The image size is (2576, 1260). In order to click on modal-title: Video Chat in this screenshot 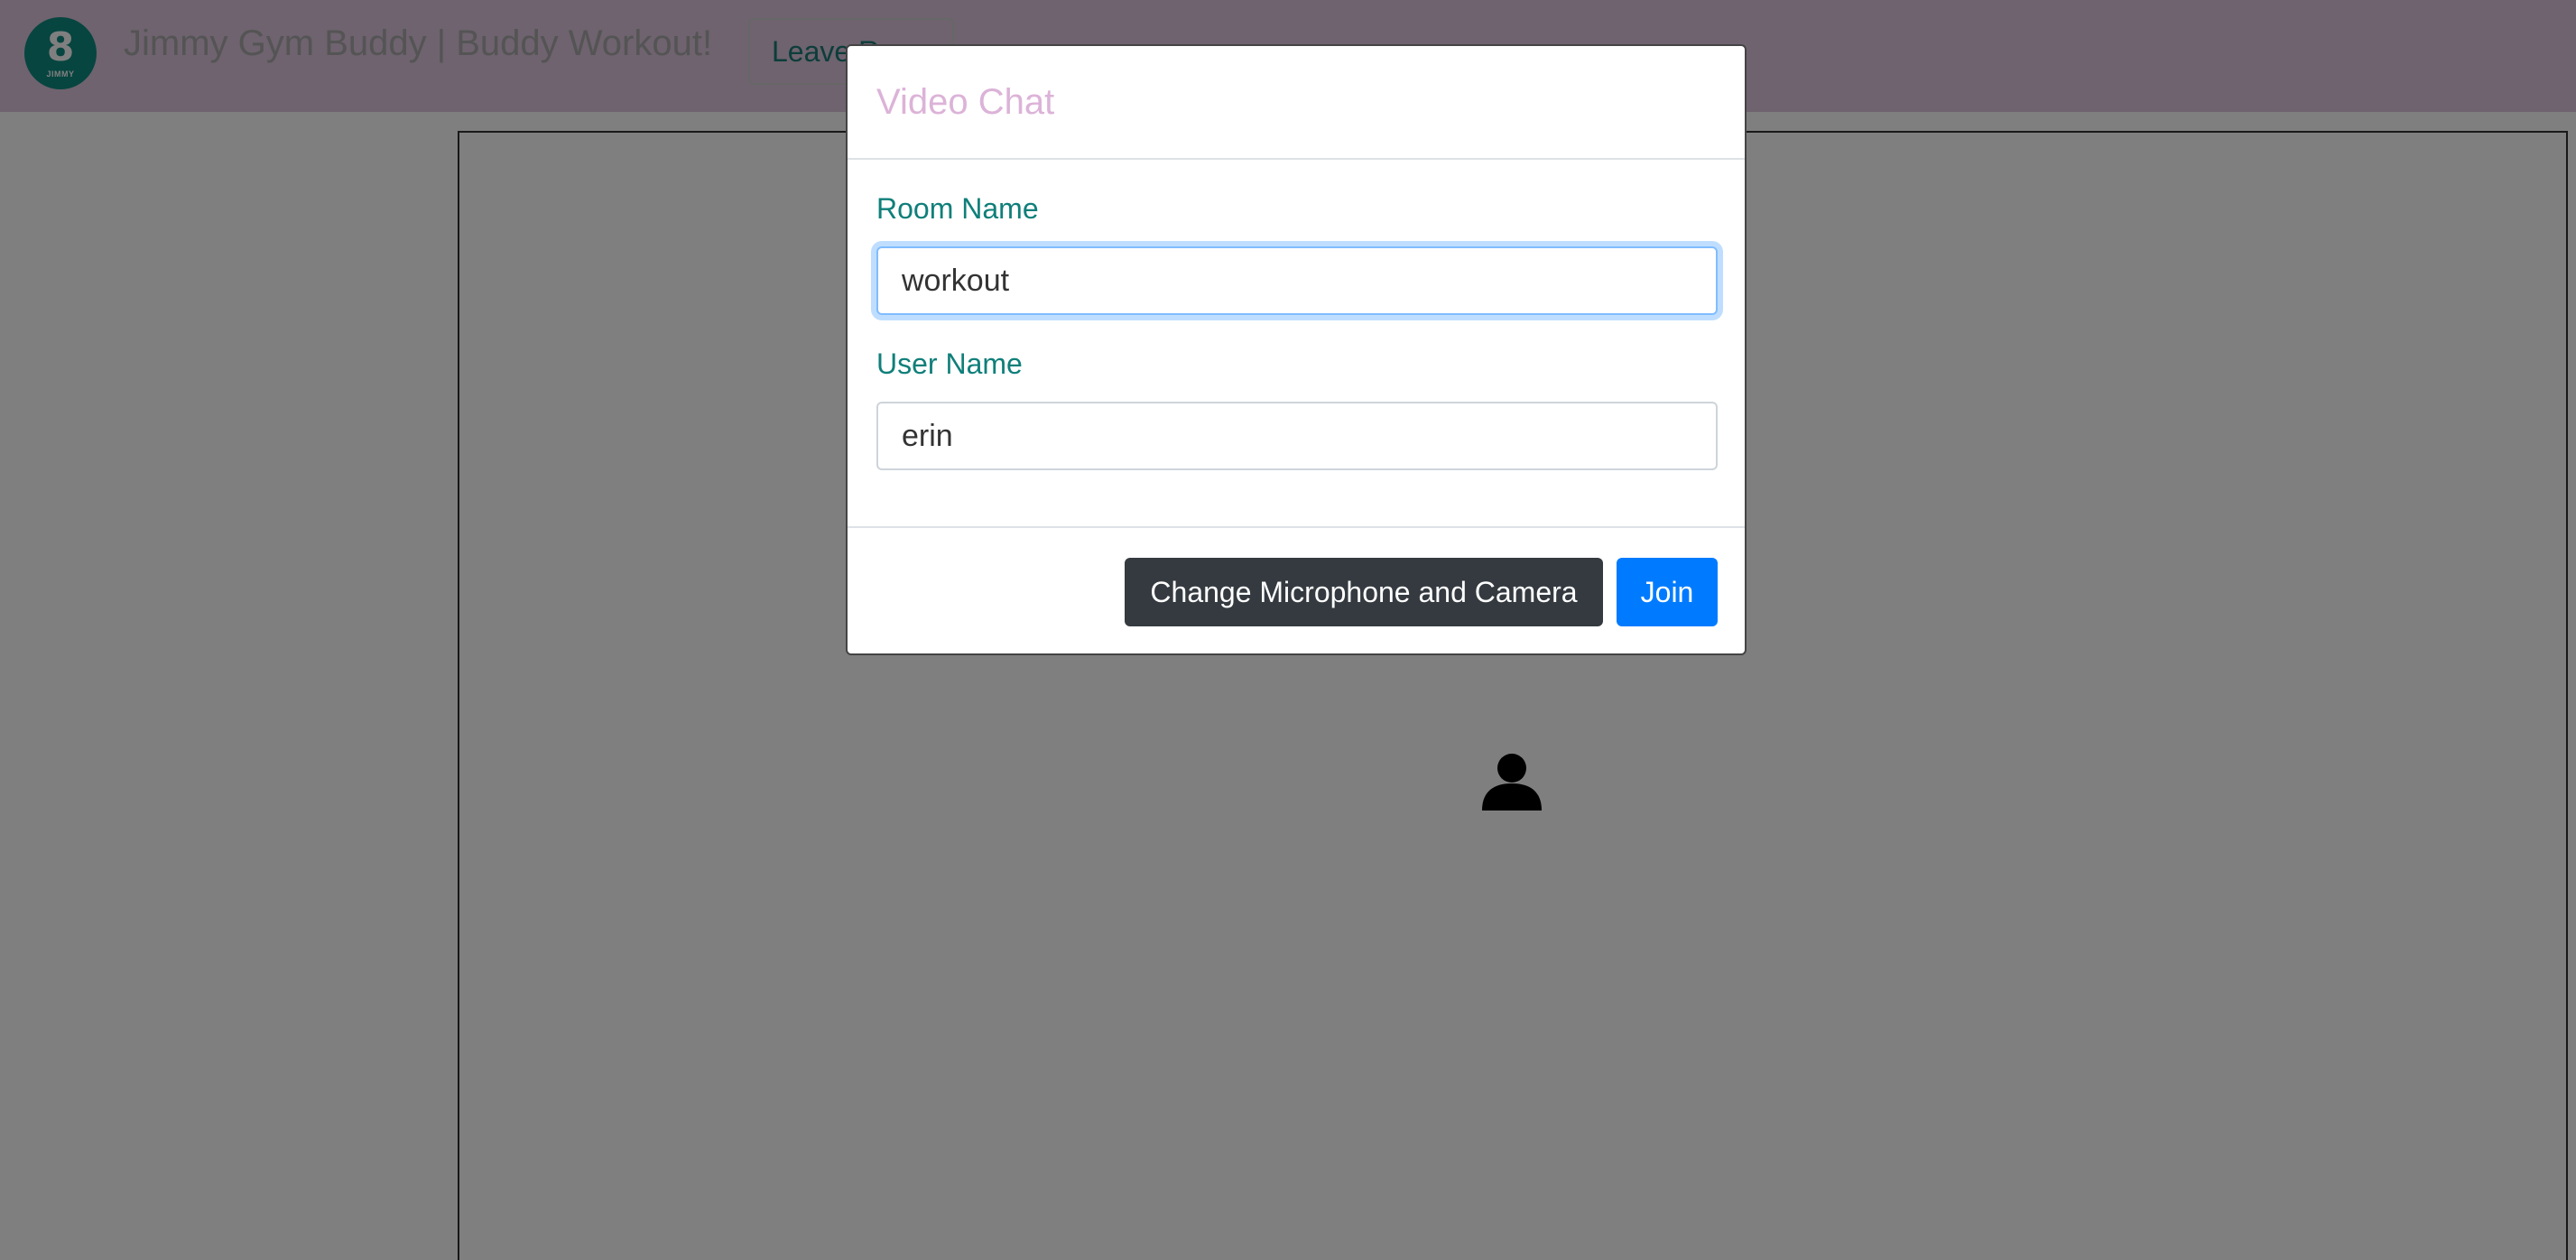, I will do `click(966, 102)`.